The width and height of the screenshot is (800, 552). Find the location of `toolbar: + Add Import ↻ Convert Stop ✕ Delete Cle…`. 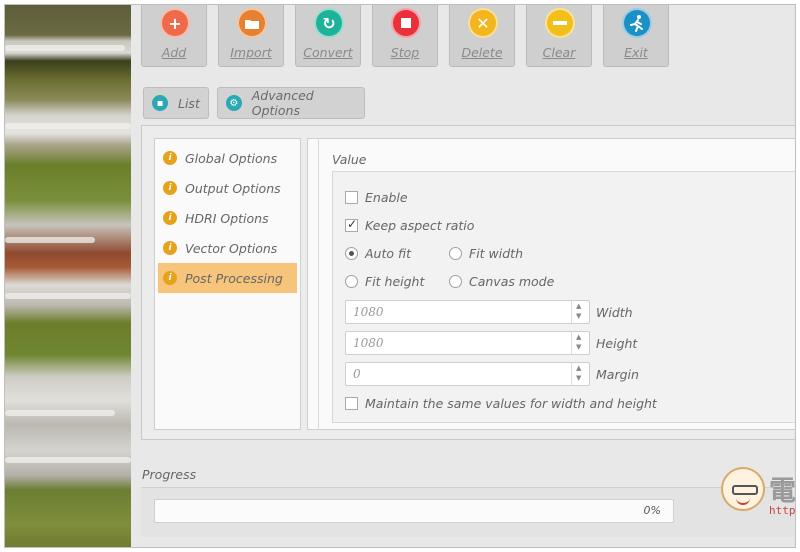

toolbar: + Add Import ↻ Convert Stop ✕ Delete Cle… is located at coordinates (405, 36).